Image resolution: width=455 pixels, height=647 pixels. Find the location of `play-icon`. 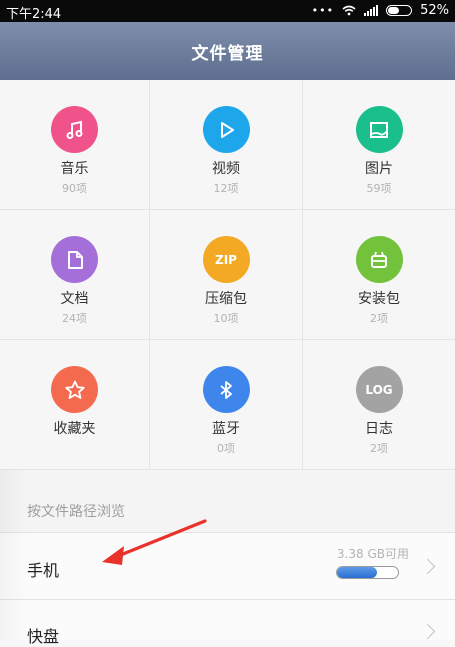

play-icon is located at coordinates (227, 129).